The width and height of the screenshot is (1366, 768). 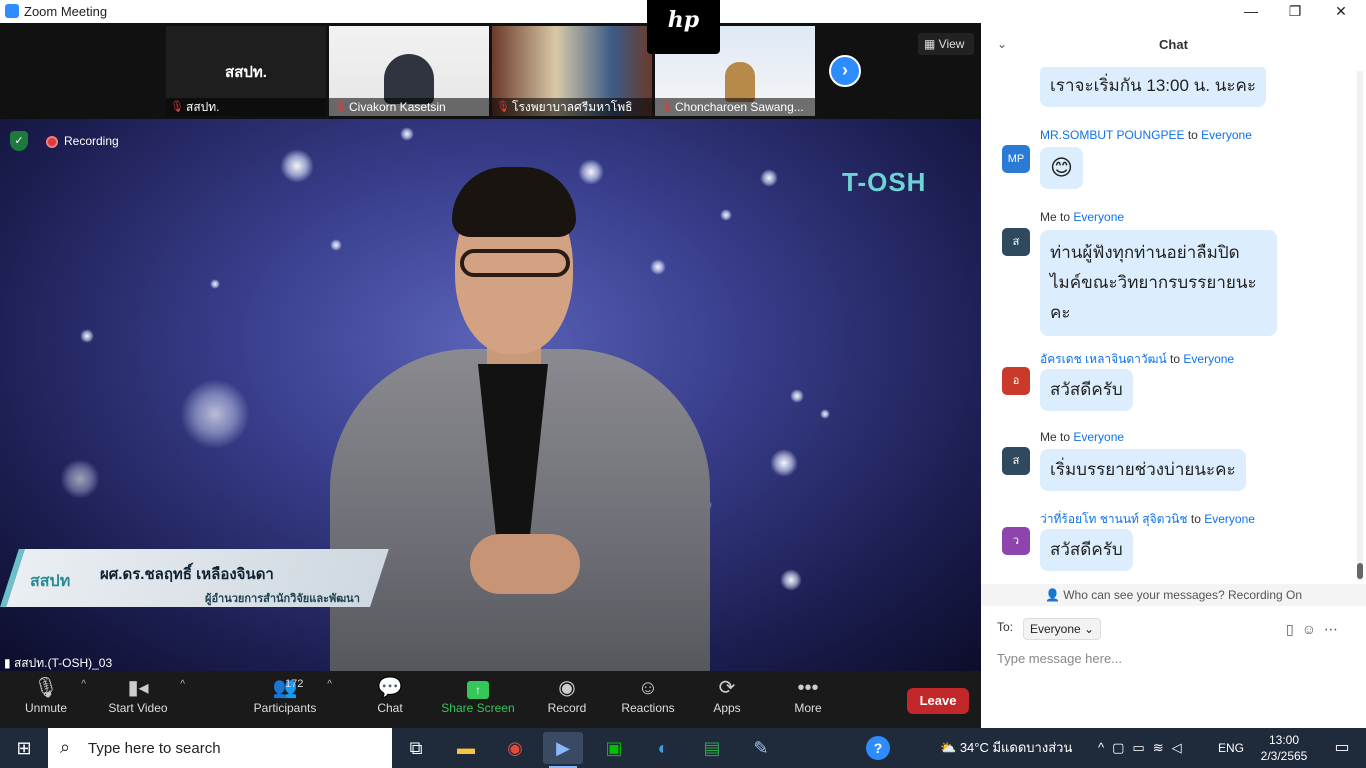 I want to click on edge-icon: ◐, so click(x=663, y=748).